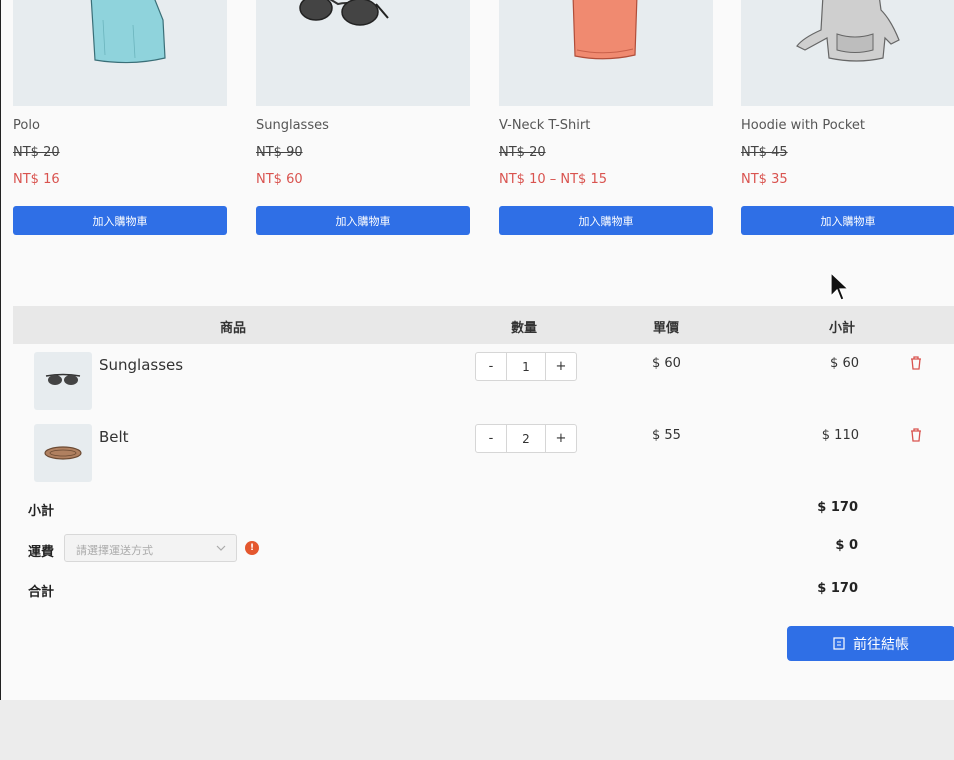  Describe the element at coordinates (803, 125) in the screenshot. I see `product-name: Hoodie with Pocket` at that location.